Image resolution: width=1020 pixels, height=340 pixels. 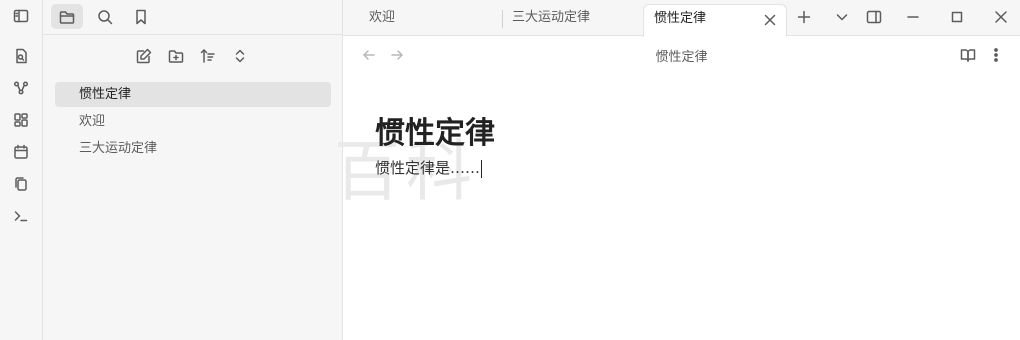 What do you see at coordinates (21, 16) in the screenshot?
I see `sidebar-toggle-icon` at bounding box center [21, 16].